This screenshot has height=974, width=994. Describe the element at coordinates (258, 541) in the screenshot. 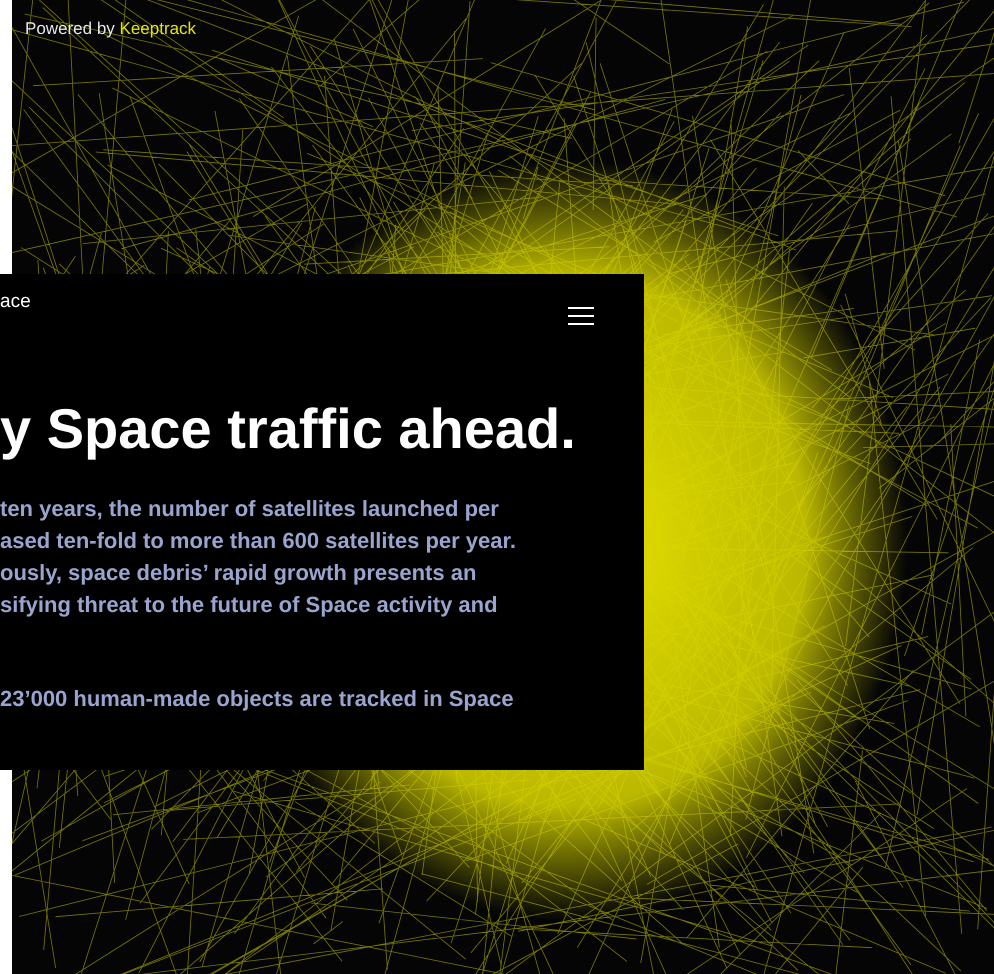

I see `intro-text-line: ased ten-fold to more than 600 satellites per year.` at that location.